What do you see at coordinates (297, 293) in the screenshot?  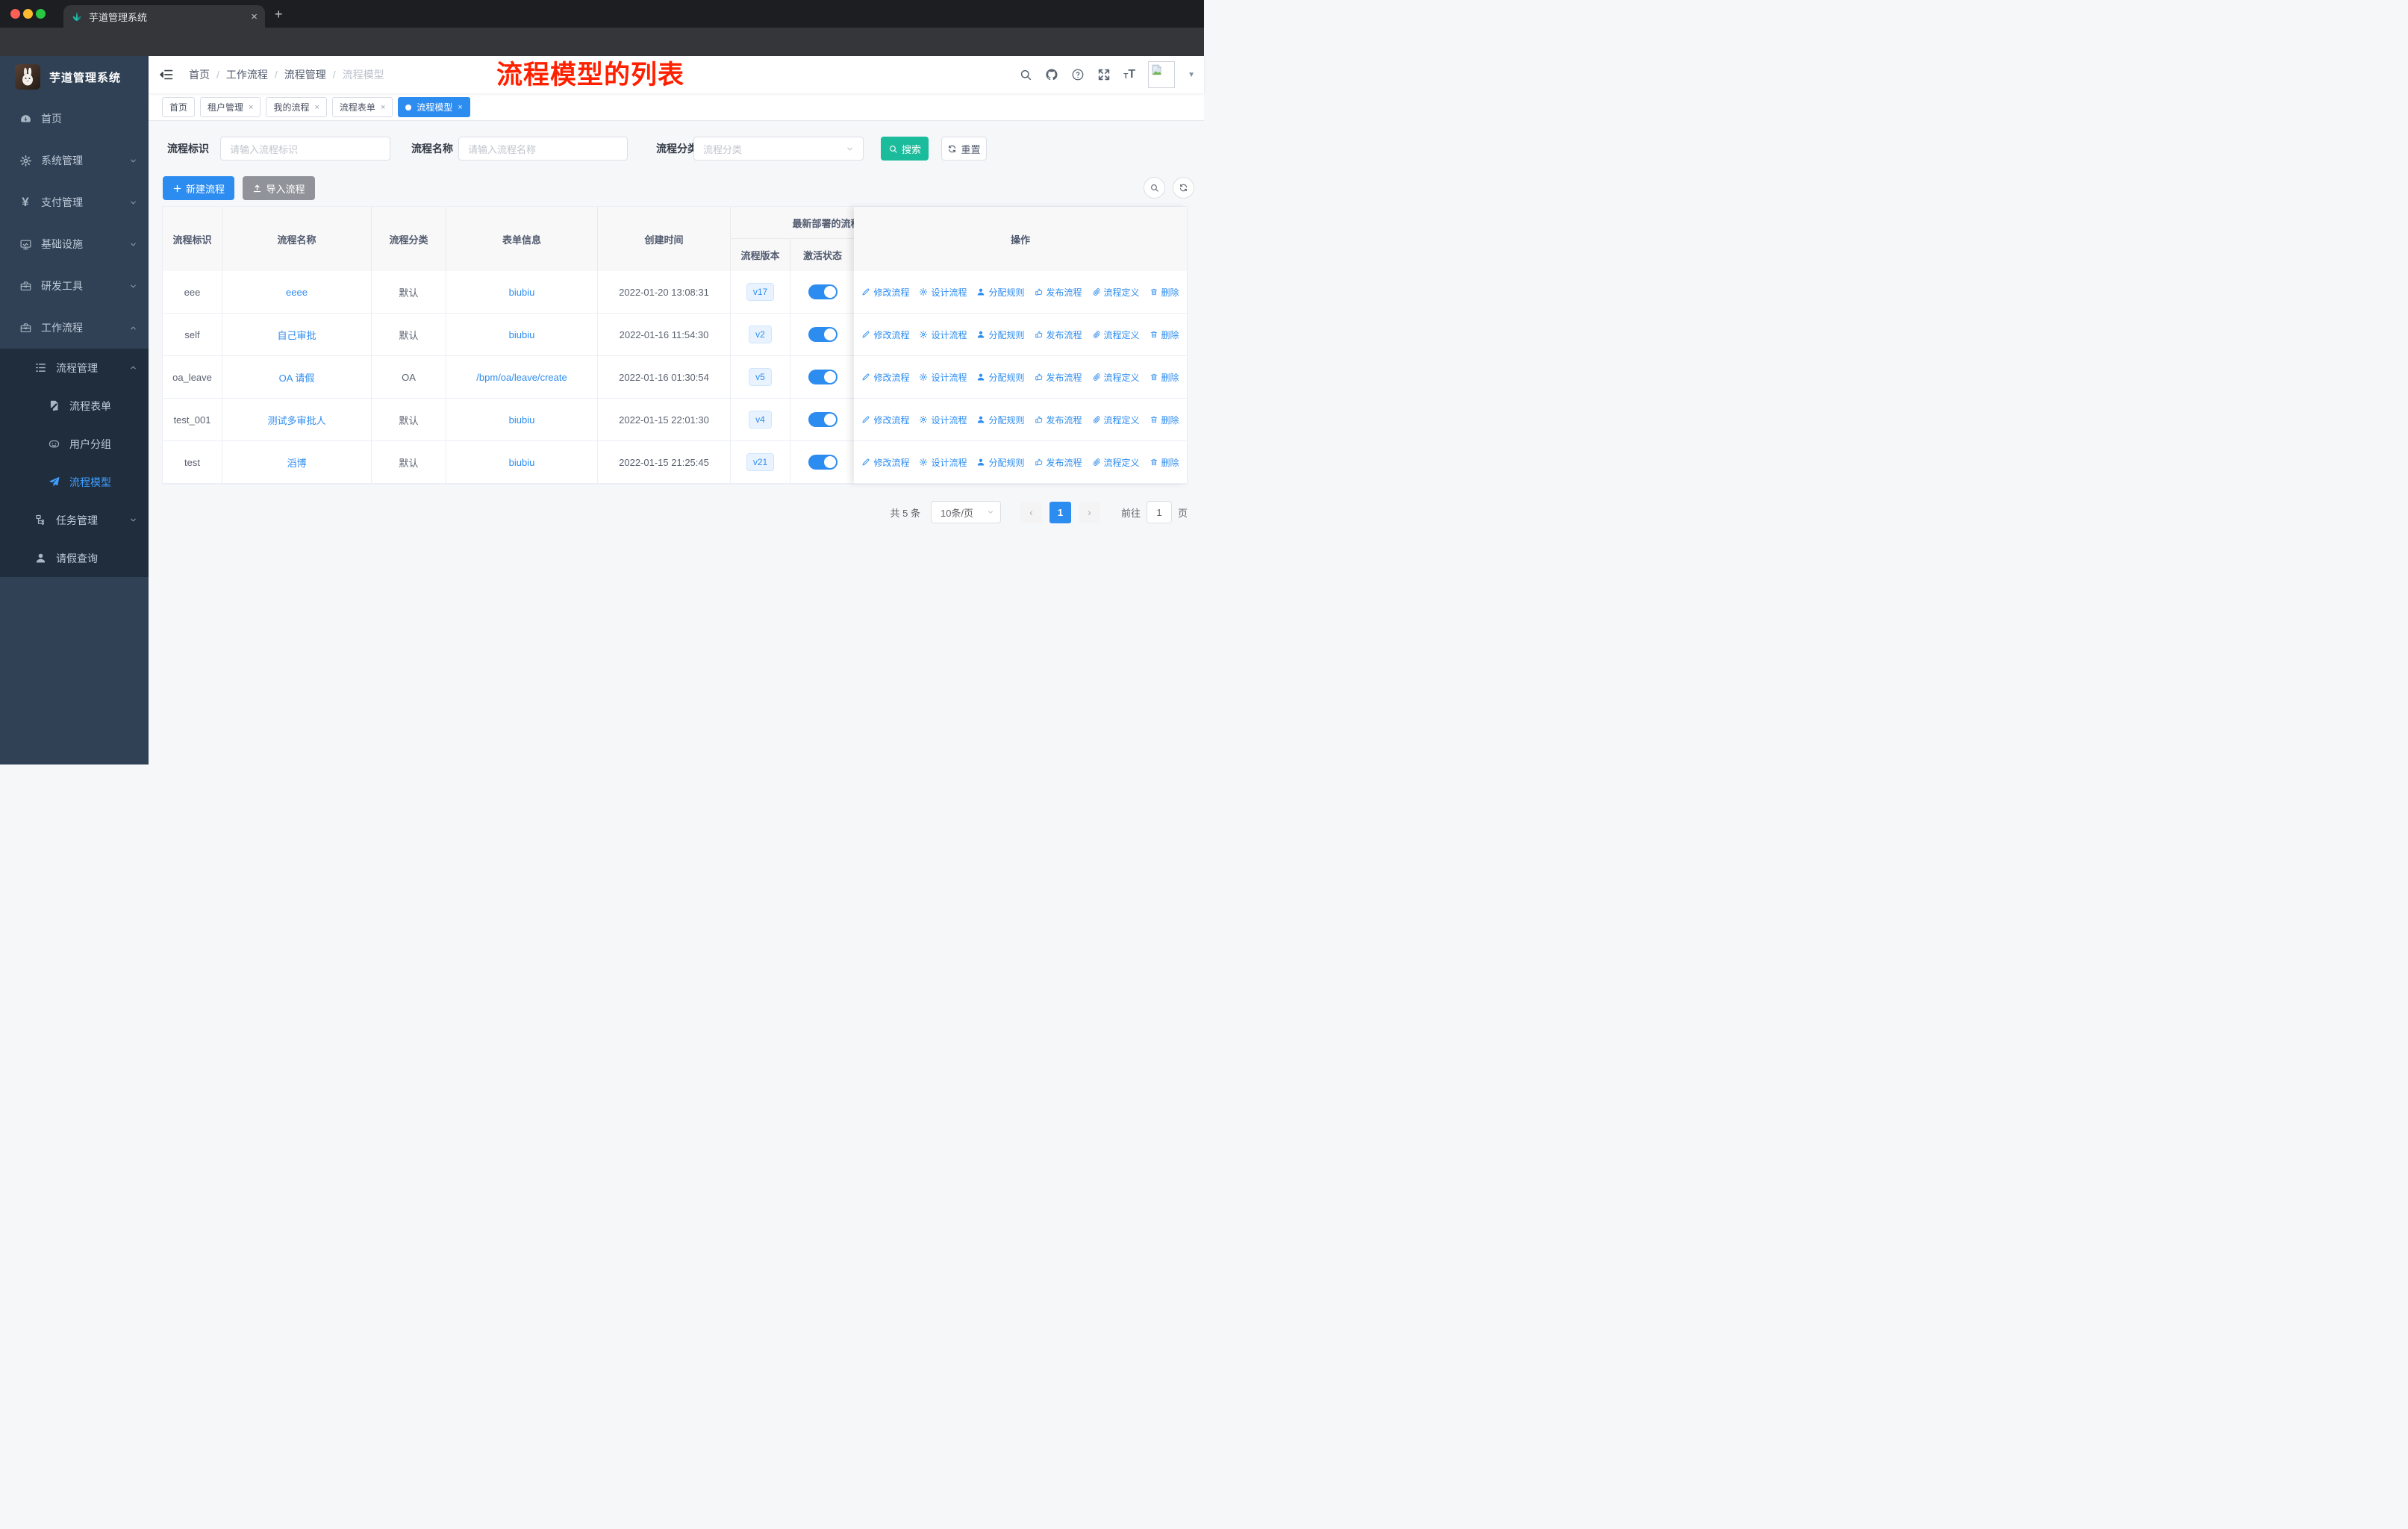 I see `process-name-link: eeee` at bounding box center [297, 293].